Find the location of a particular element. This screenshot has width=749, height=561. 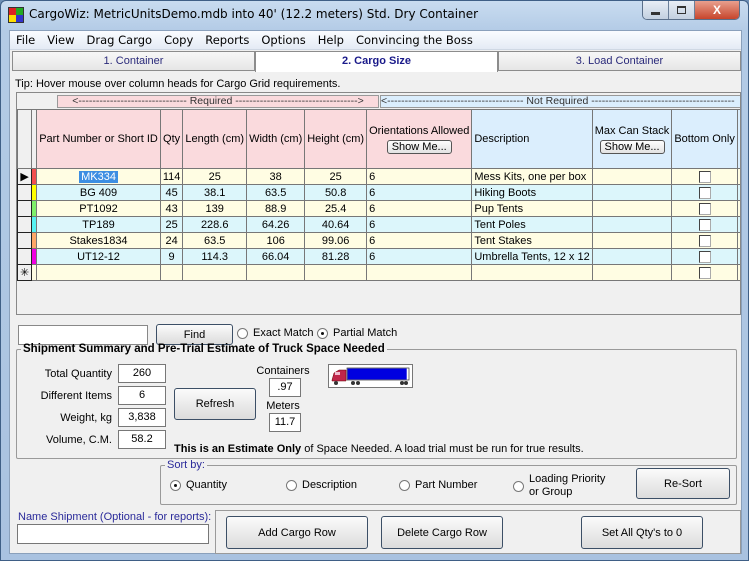

sort-loading-priority-radio: Loading Priority or Group is located at coordinates (562, 486).